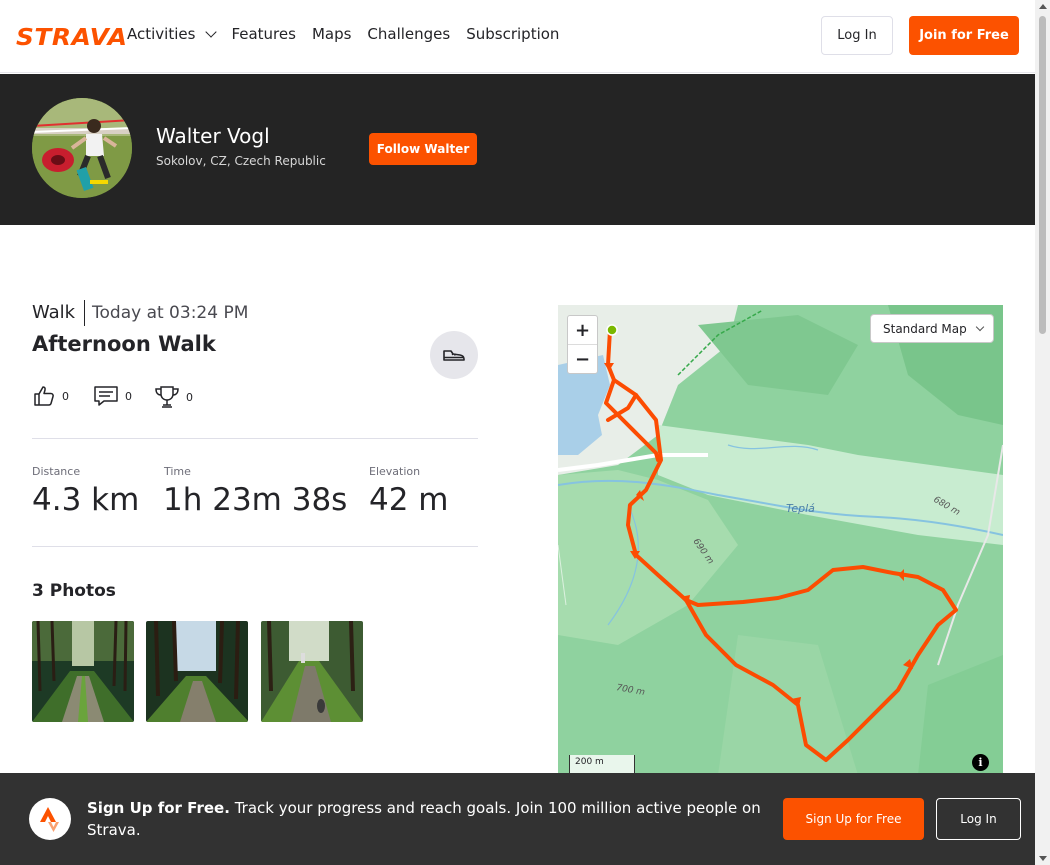 Image resolution: width=1050 pixels, height=865 pixels. What do you see at coordinates (255, 500) in the screenshot?
I see `stat-value-time: 1h 23m 38s` at bounding box center [255, 500].